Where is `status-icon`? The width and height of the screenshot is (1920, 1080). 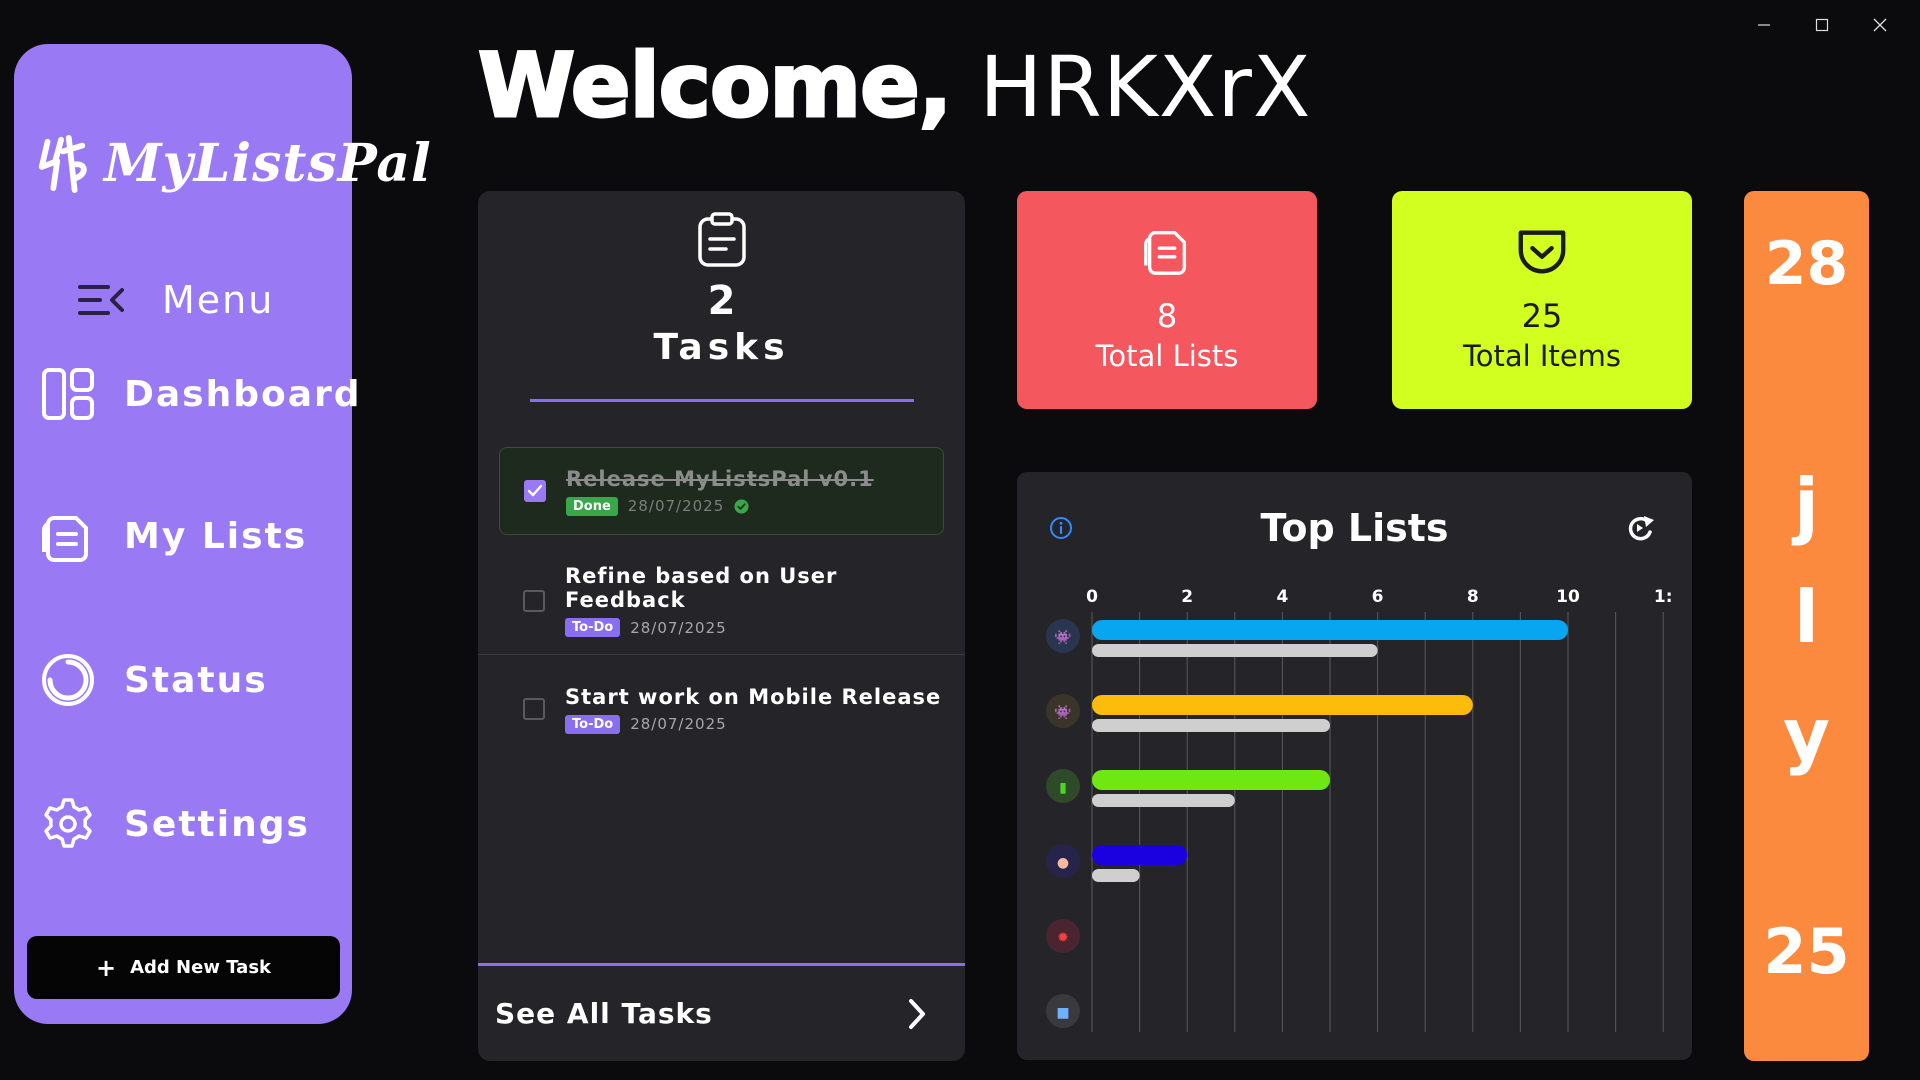
status-icon is located at coordinates (68, 680).